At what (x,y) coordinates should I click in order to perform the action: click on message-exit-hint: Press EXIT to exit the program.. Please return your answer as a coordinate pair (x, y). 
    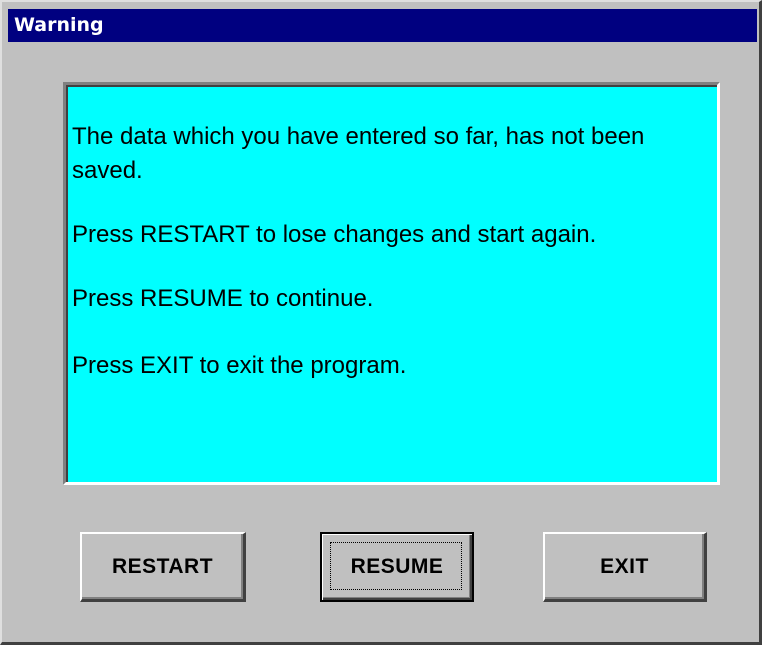
    Looking at the image, I should click on (239, 365).